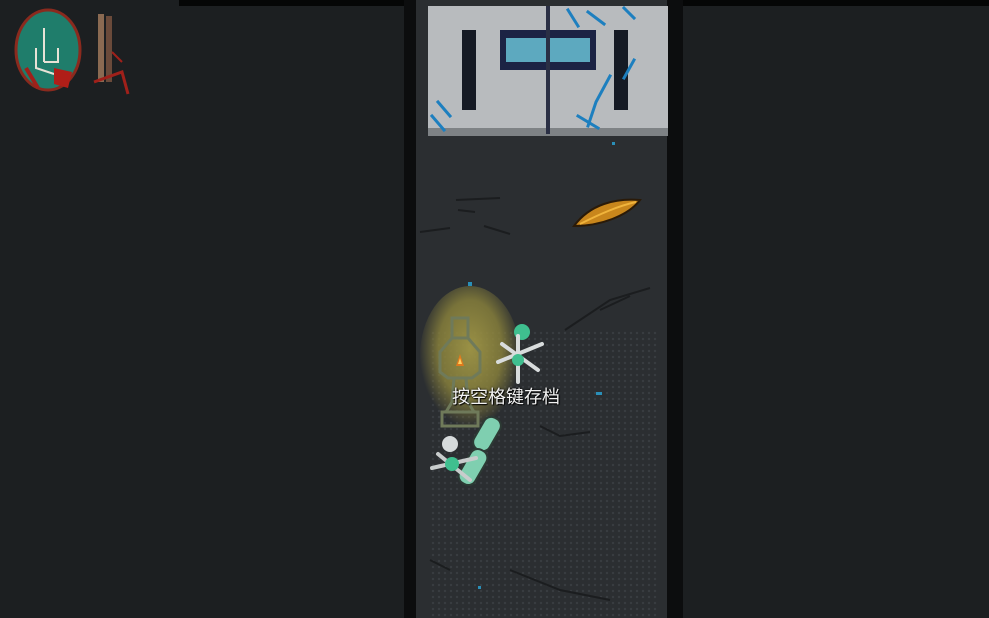 This screenshot has width=989, height=618. I want to click on teal-skeleton-icon, so click(520, 354).